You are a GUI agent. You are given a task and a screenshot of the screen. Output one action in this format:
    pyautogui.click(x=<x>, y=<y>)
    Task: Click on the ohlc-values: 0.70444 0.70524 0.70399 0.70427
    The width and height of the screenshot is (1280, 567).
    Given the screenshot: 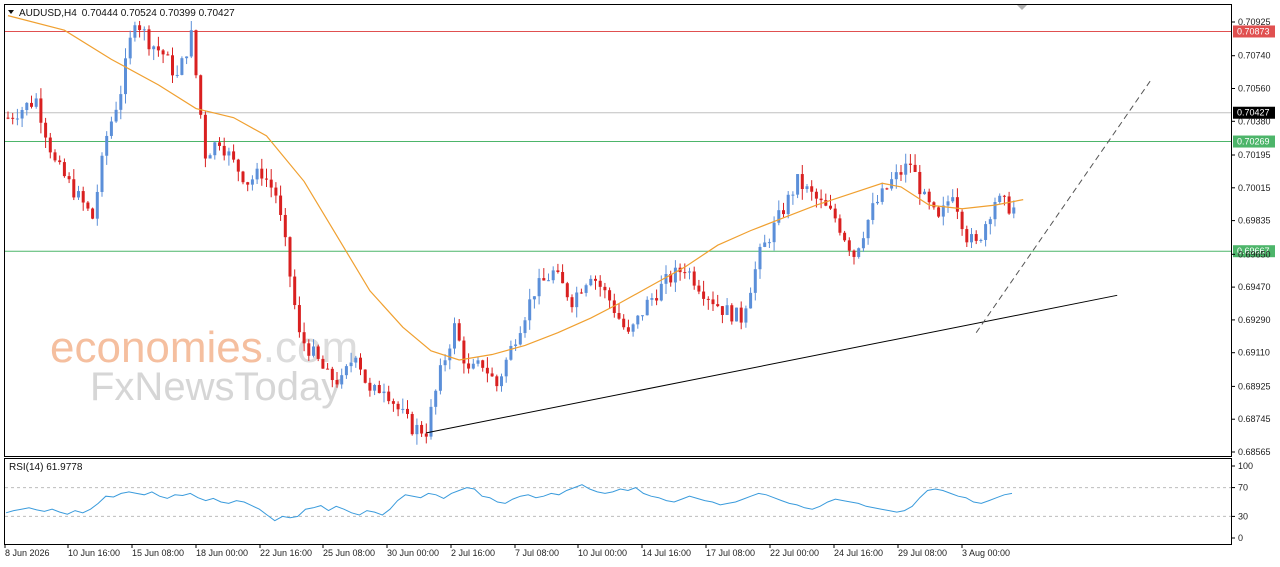 What is the action you would take?
    pyautogui.click(x=158, y=13)
    